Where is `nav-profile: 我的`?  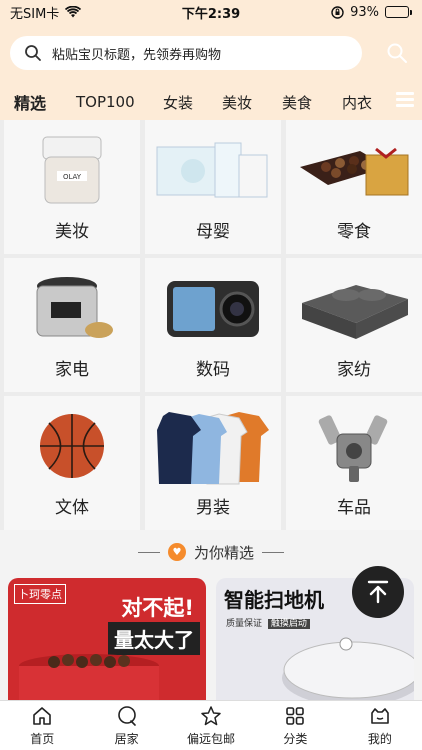 nav-profile: 我的 is located at coordinates (380, 725).